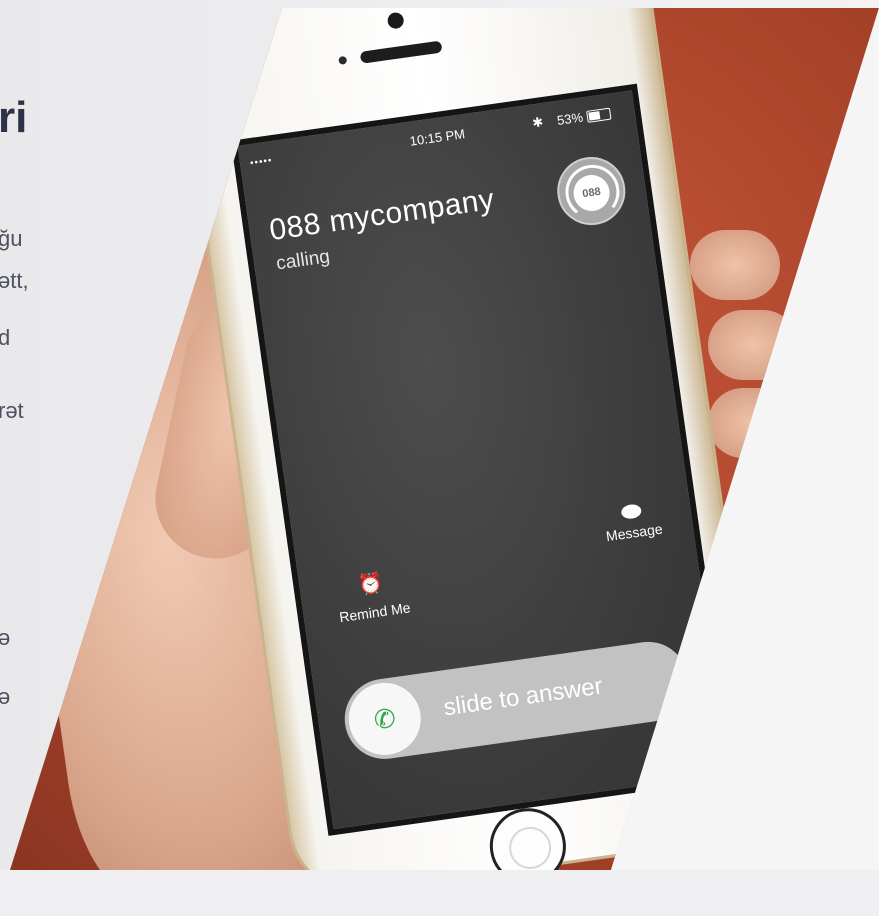  Describe the element at coordinates (375, 612) in the screenshot. I see `remind-me-label: Remind Me` at that location.